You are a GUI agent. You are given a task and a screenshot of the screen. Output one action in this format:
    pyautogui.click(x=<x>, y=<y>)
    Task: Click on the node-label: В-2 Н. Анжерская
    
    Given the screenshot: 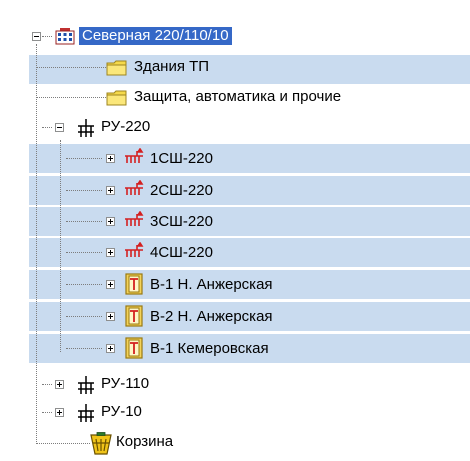 What is the action you would take?
    pyautogui.click(x=211, y=317)
    